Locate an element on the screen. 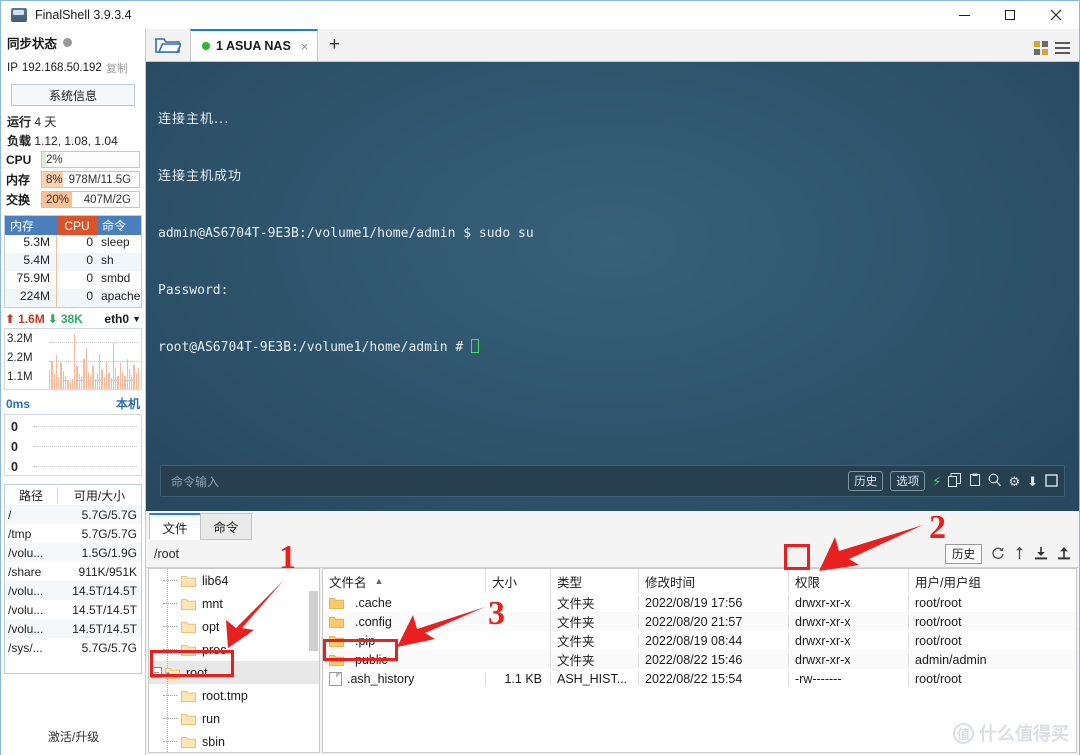  file-toolbar-actions: 历史 is located at coordinates (1008, 553).